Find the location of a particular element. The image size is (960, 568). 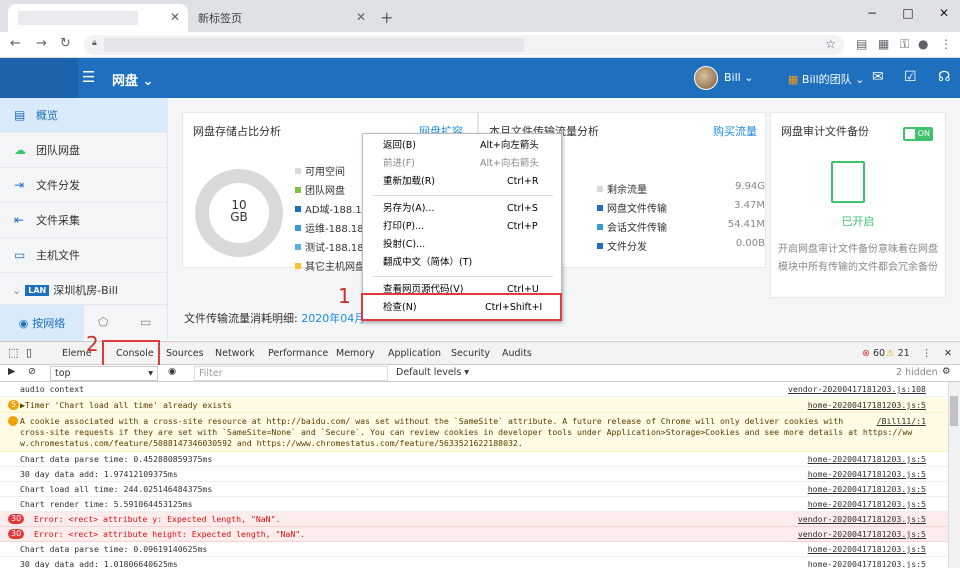

message-icon: ✉ is located at coordinates (878, 77).